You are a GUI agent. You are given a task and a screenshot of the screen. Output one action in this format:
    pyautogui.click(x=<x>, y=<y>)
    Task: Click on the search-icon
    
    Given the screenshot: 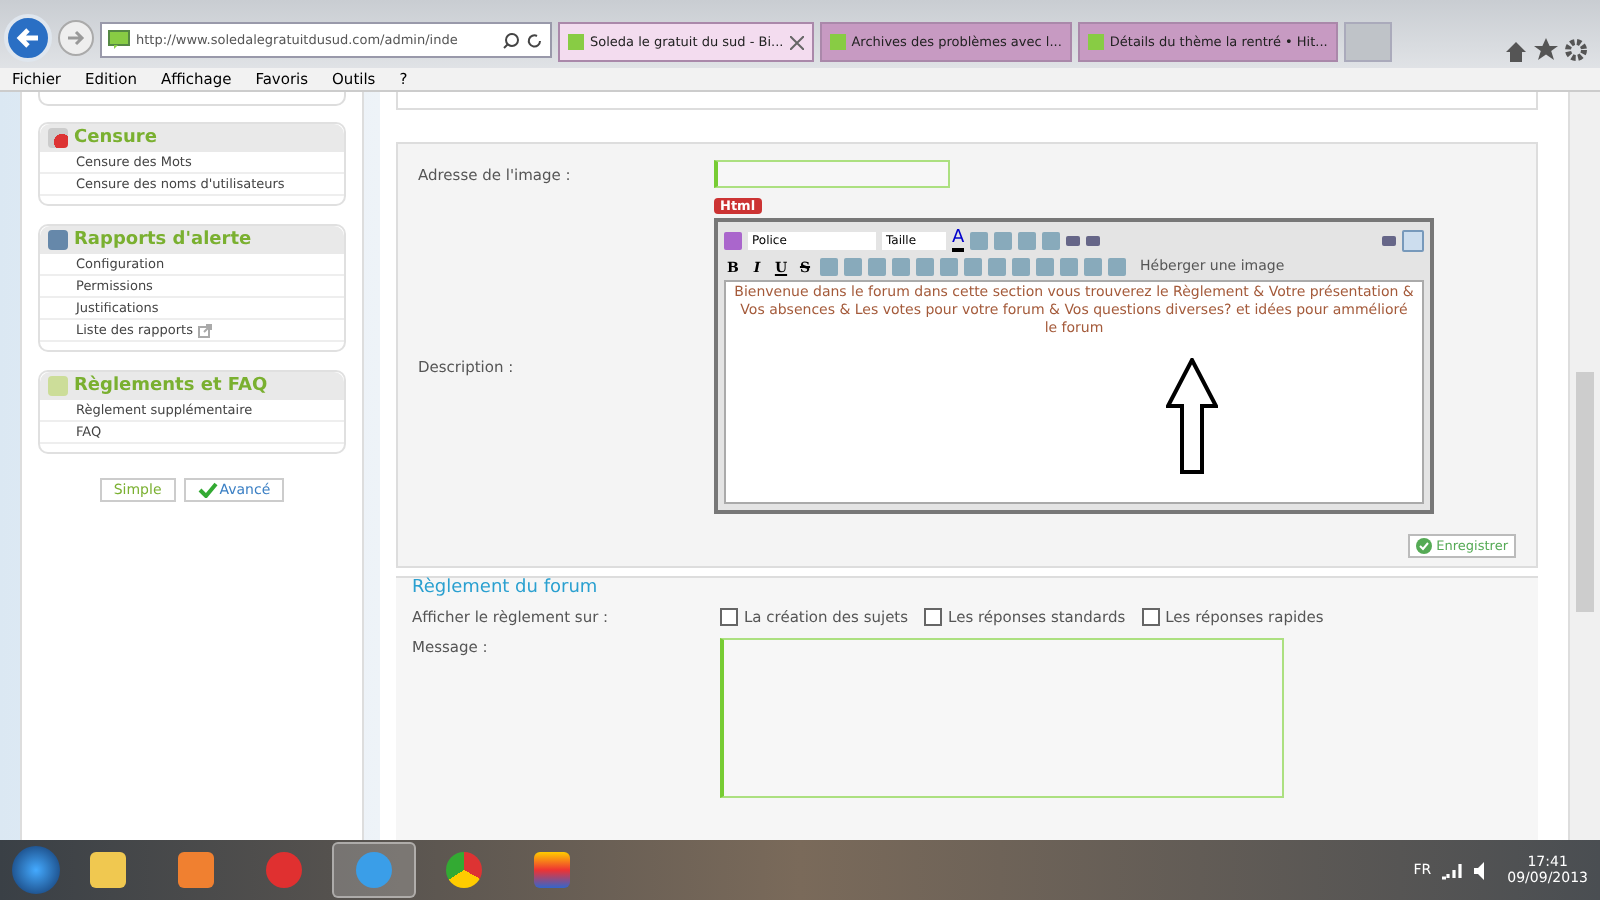 What is the action you would take?
    pyautogui.click(x=511, y=40)
    